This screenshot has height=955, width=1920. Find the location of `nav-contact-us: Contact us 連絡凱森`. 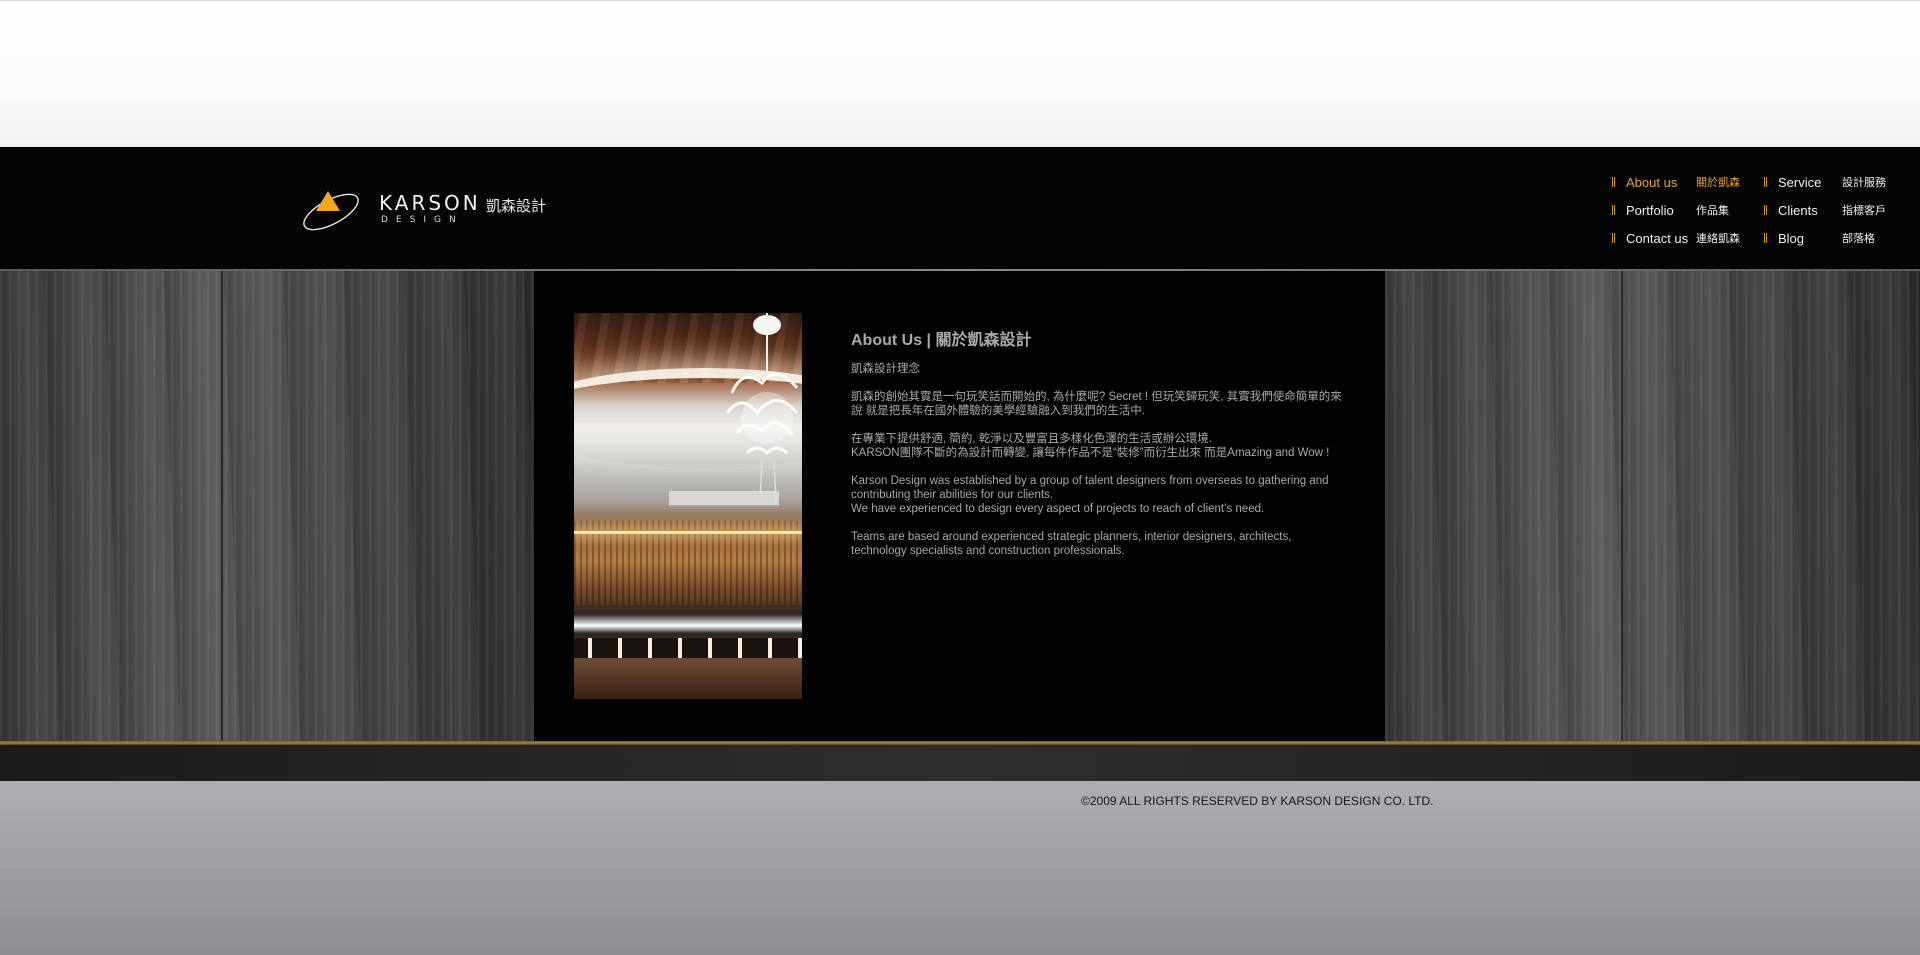

nav-contact-us: Contact us 連絡凱森 is located at coordinates (1676, 238).